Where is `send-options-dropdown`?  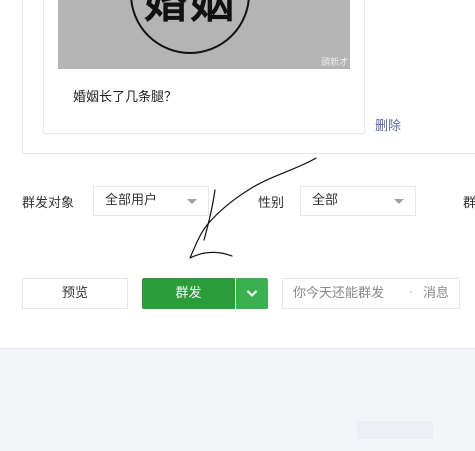
send-options-dropdown is located at coordinates (252, 293).